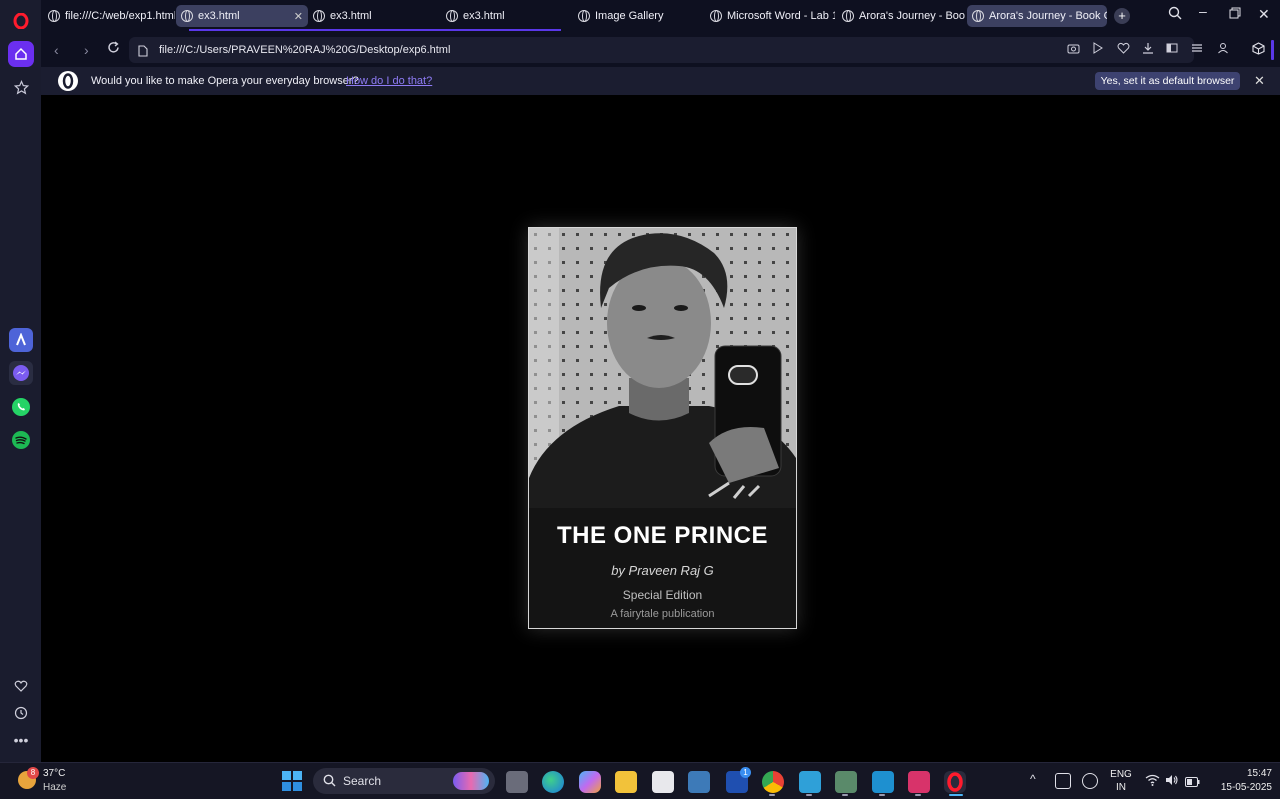 This screenshot has height=799, width=1280. I want to click on whatsapp-icon, so click(21, 407).